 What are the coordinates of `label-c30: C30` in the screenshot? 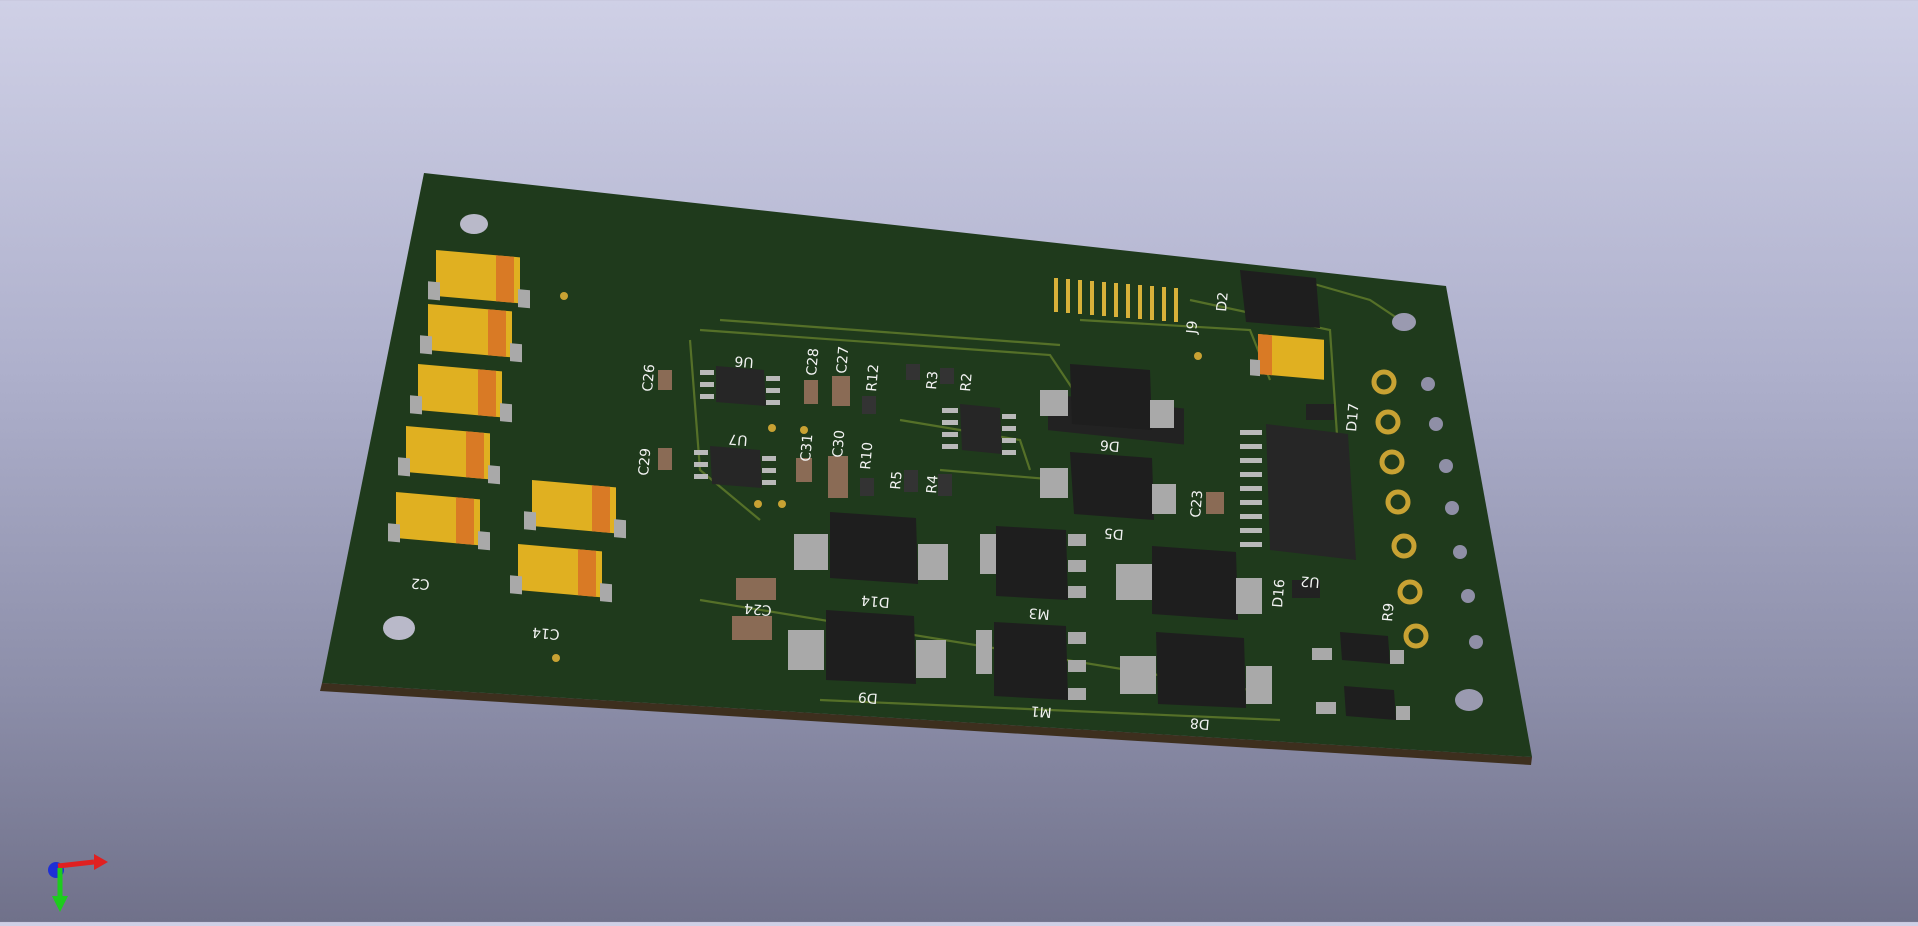 It's located at (839, 443).